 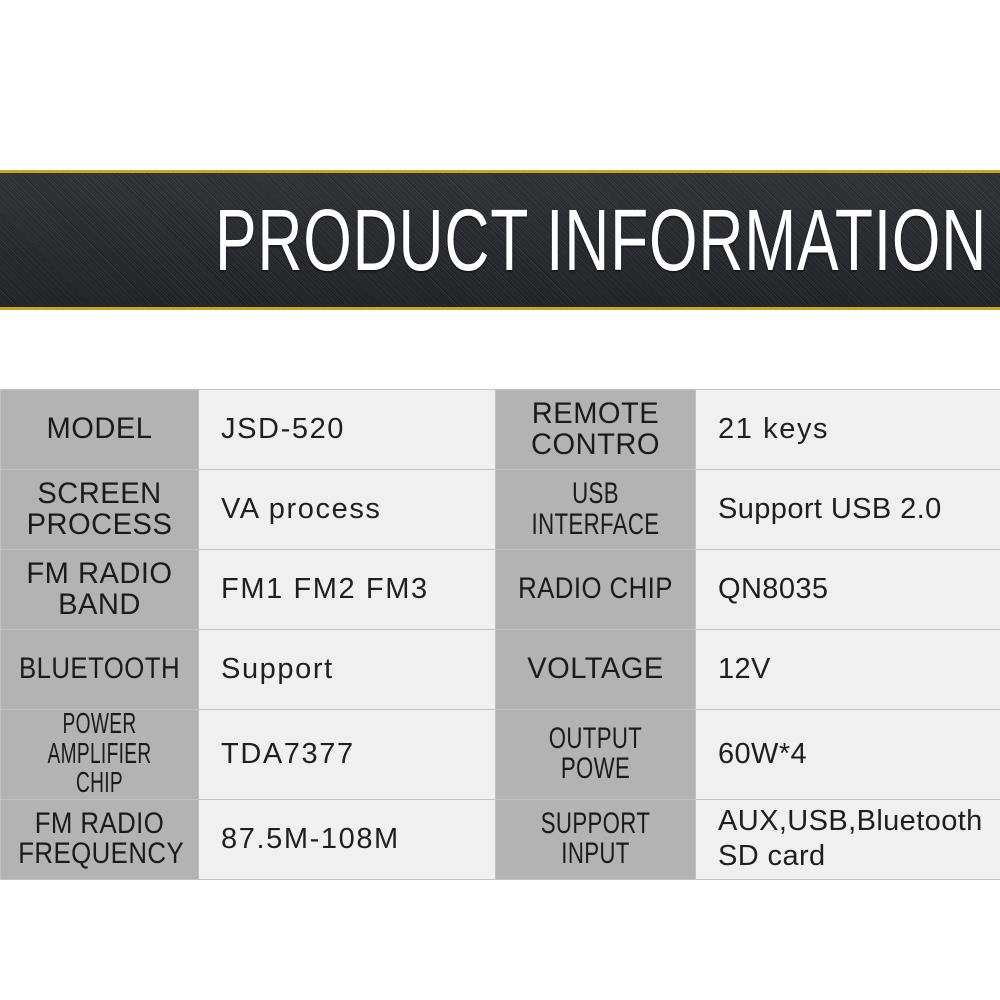 I want to click on spec-value-fm-radio-band: FM1 FM2 FM3, so click(x=347, y=589).